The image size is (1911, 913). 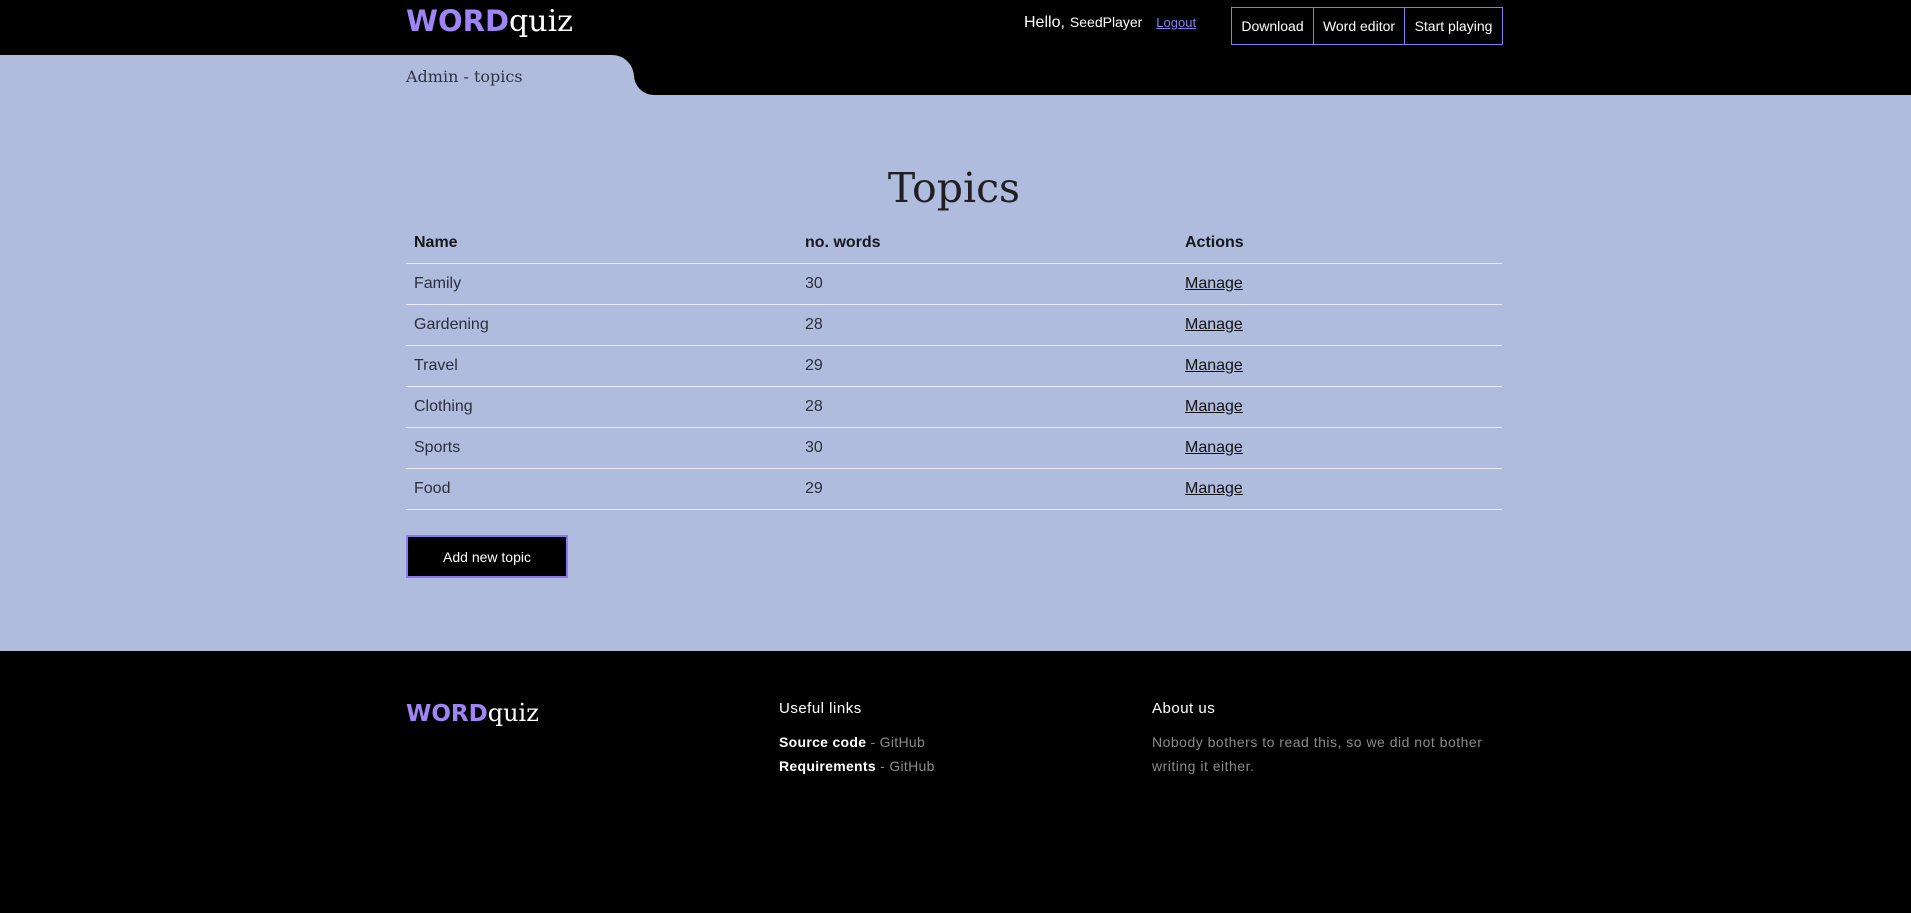 I want to click on requirements-github-link: GitHub, so click(x=911, y=766).